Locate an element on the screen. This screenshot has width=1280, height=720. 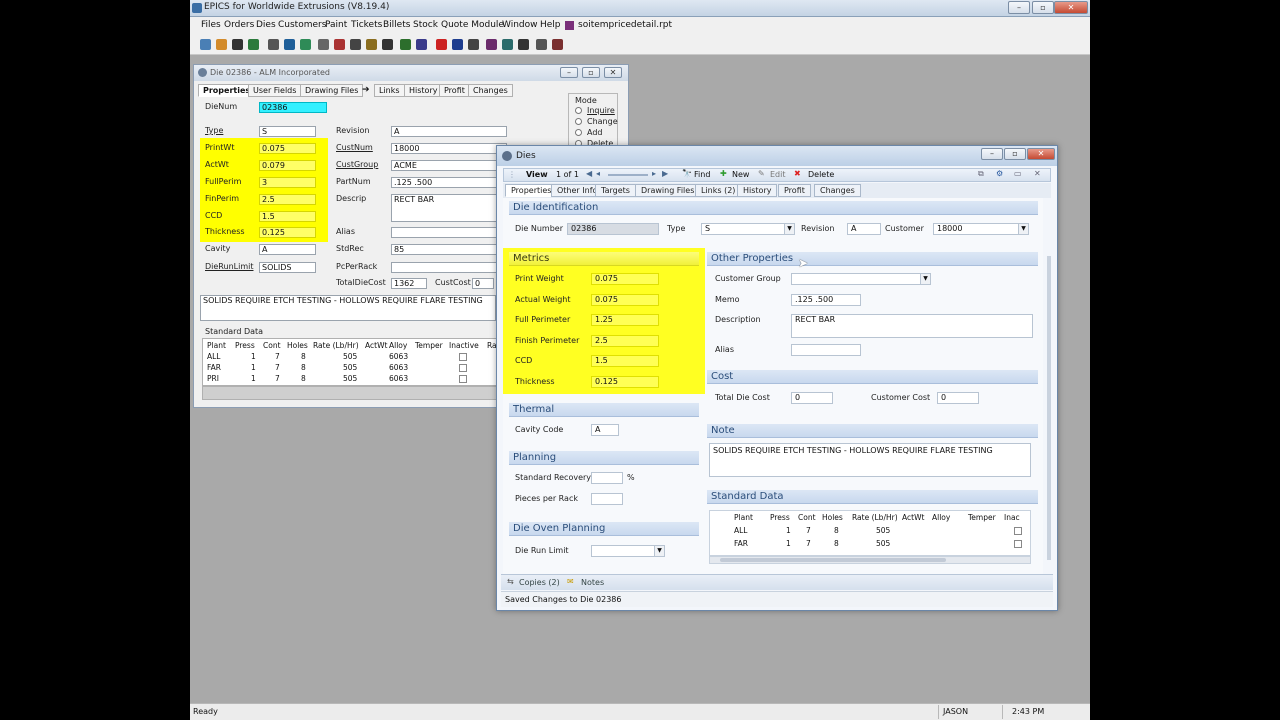
dienum-field: 02386 is located at coordinates (293, 107).